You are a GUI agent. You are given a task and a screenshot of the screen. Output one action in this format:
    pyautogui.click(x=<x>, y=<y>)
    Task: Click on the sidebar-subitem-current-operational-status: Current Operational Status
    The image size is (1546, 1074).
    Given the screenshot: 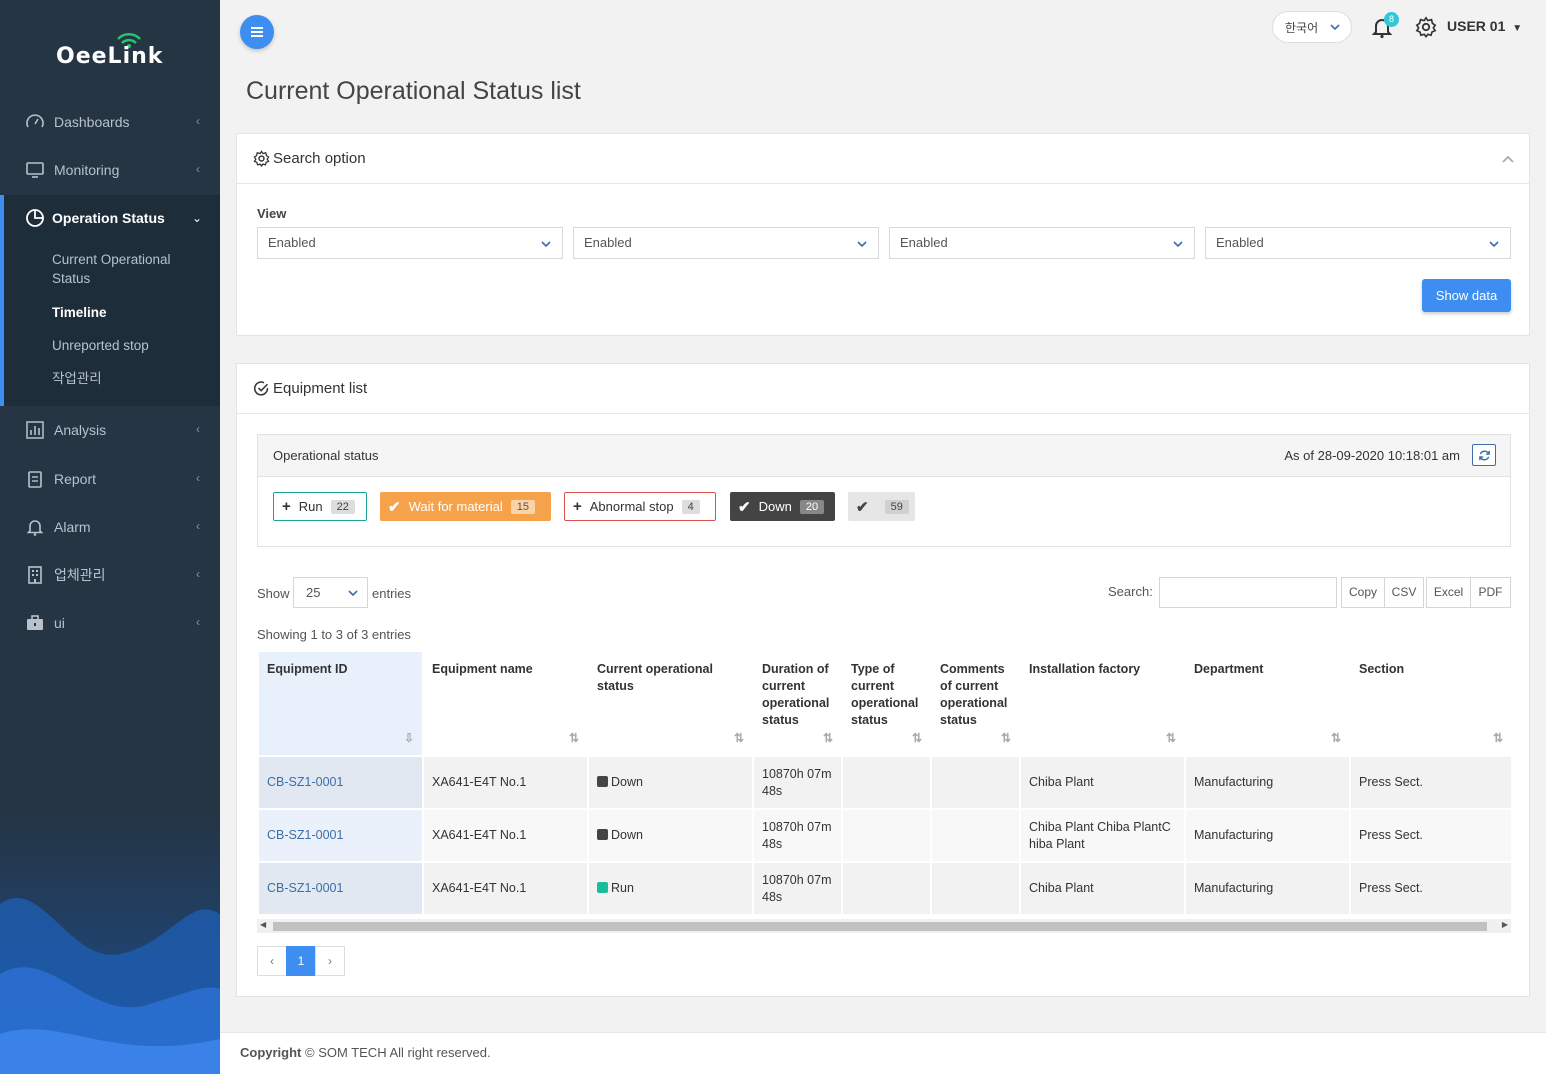 What is the action you would take?
    pyautogui.click(x=127, y=269)
    